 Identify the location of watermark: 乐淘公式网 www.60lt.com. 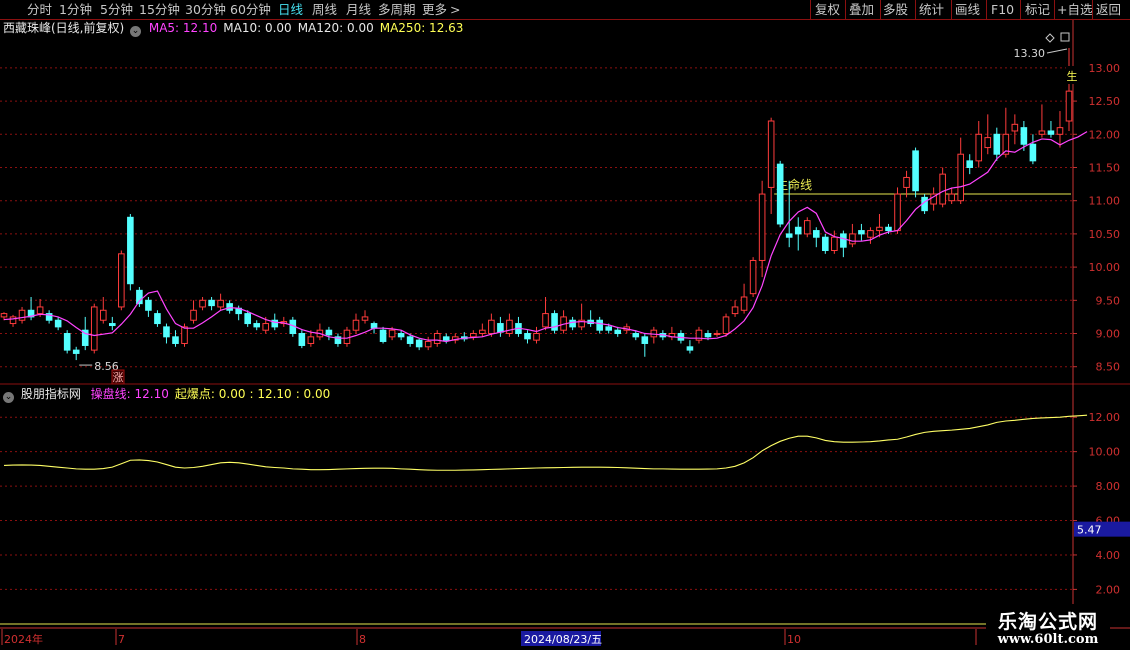
(1048, 627).